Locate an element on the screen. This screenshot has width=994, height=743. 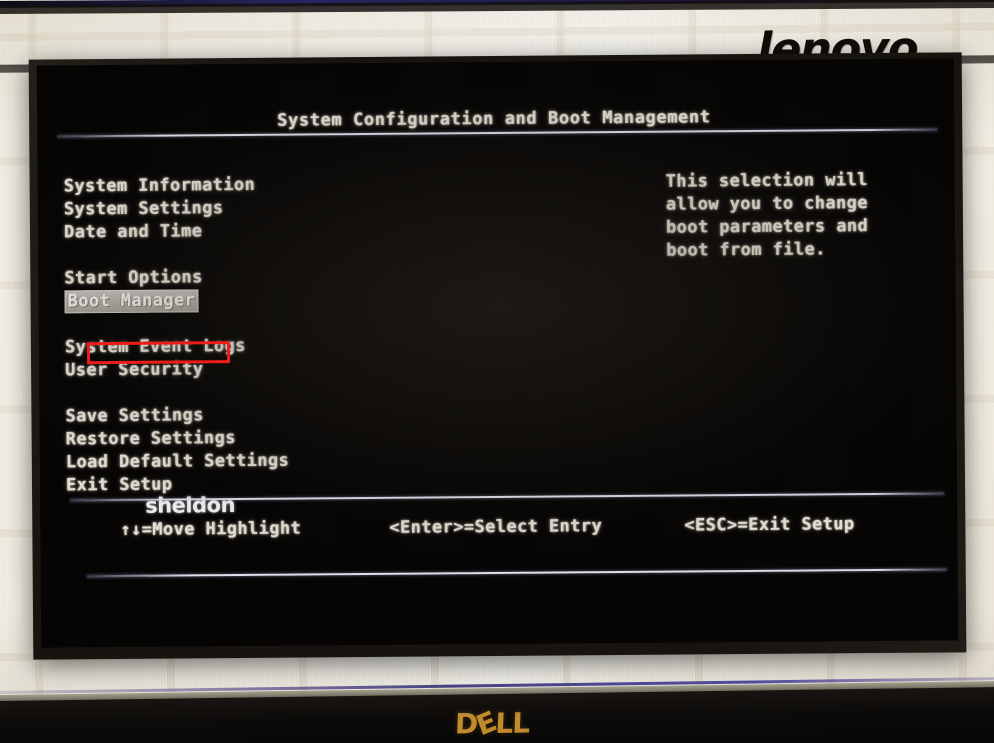
menu-item-user-security: User Security is located at coordinates (230, 370).